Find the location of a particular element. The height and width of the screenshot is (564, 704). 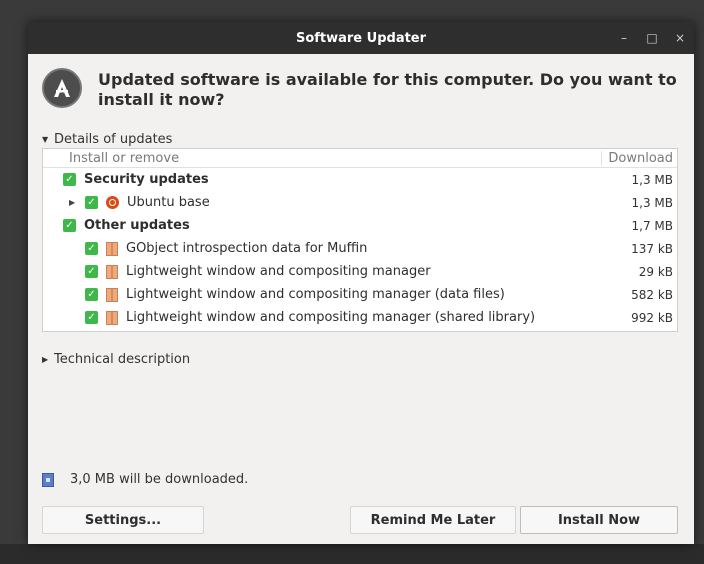

group-label: Security updates is located at coordinates (146, 179).